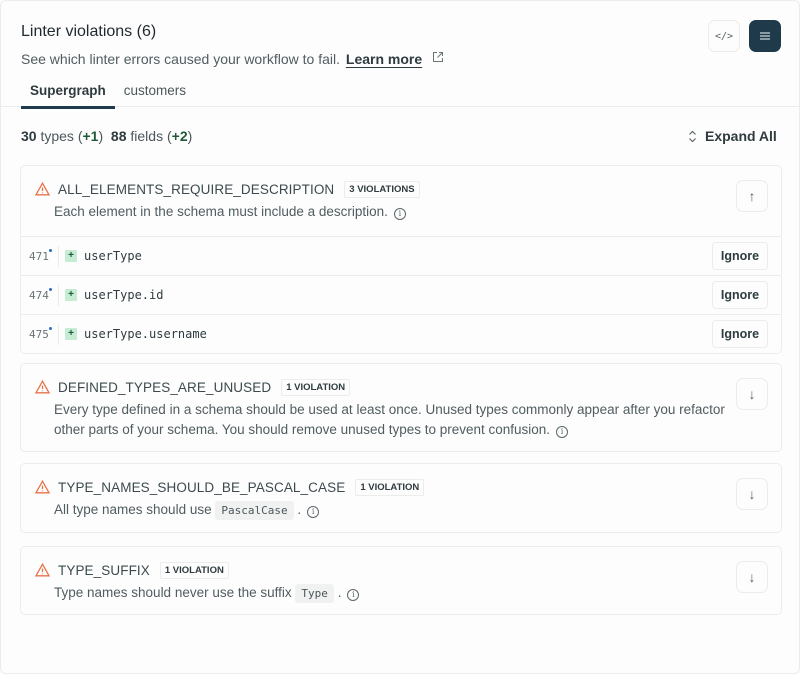 This screenshot has height=674, width=800. Describe the element at coordinates (90, 136) in the screenshot. I see `types-delta: +1` at that location.